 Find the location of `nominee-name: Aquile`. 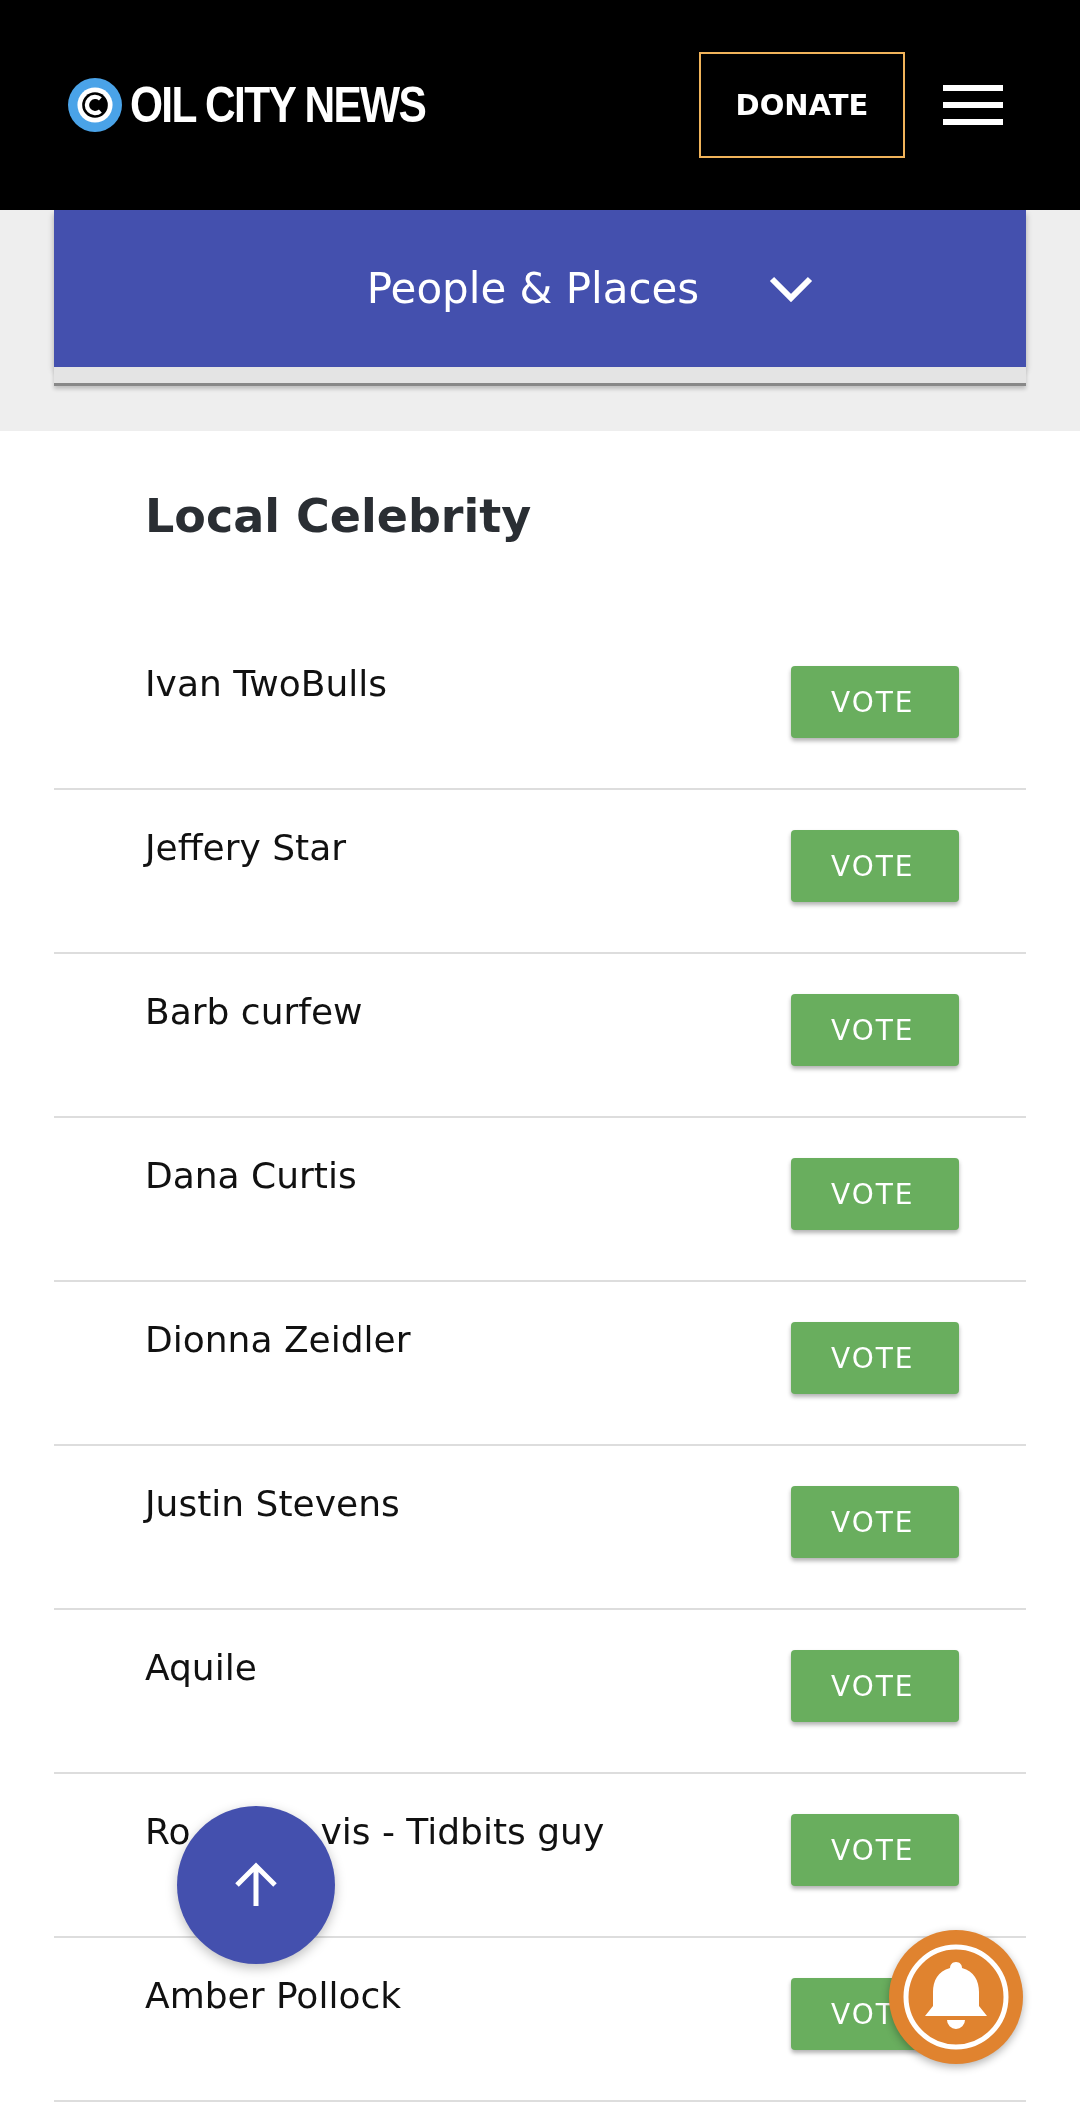

nominee-name: Aquile is located at coordinates (201, 1667).